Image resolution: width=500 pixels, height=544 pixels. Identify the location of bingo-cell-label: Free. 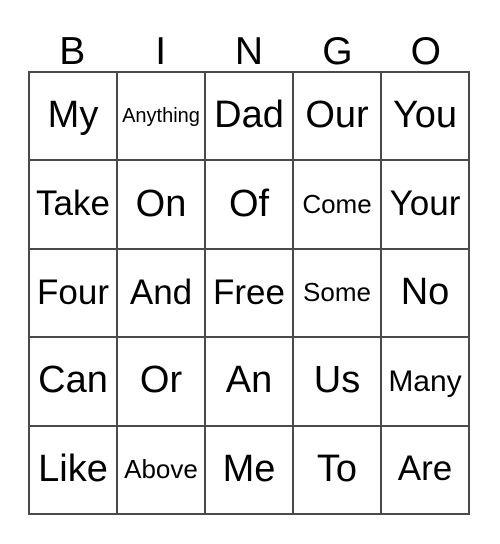
(249, 292).